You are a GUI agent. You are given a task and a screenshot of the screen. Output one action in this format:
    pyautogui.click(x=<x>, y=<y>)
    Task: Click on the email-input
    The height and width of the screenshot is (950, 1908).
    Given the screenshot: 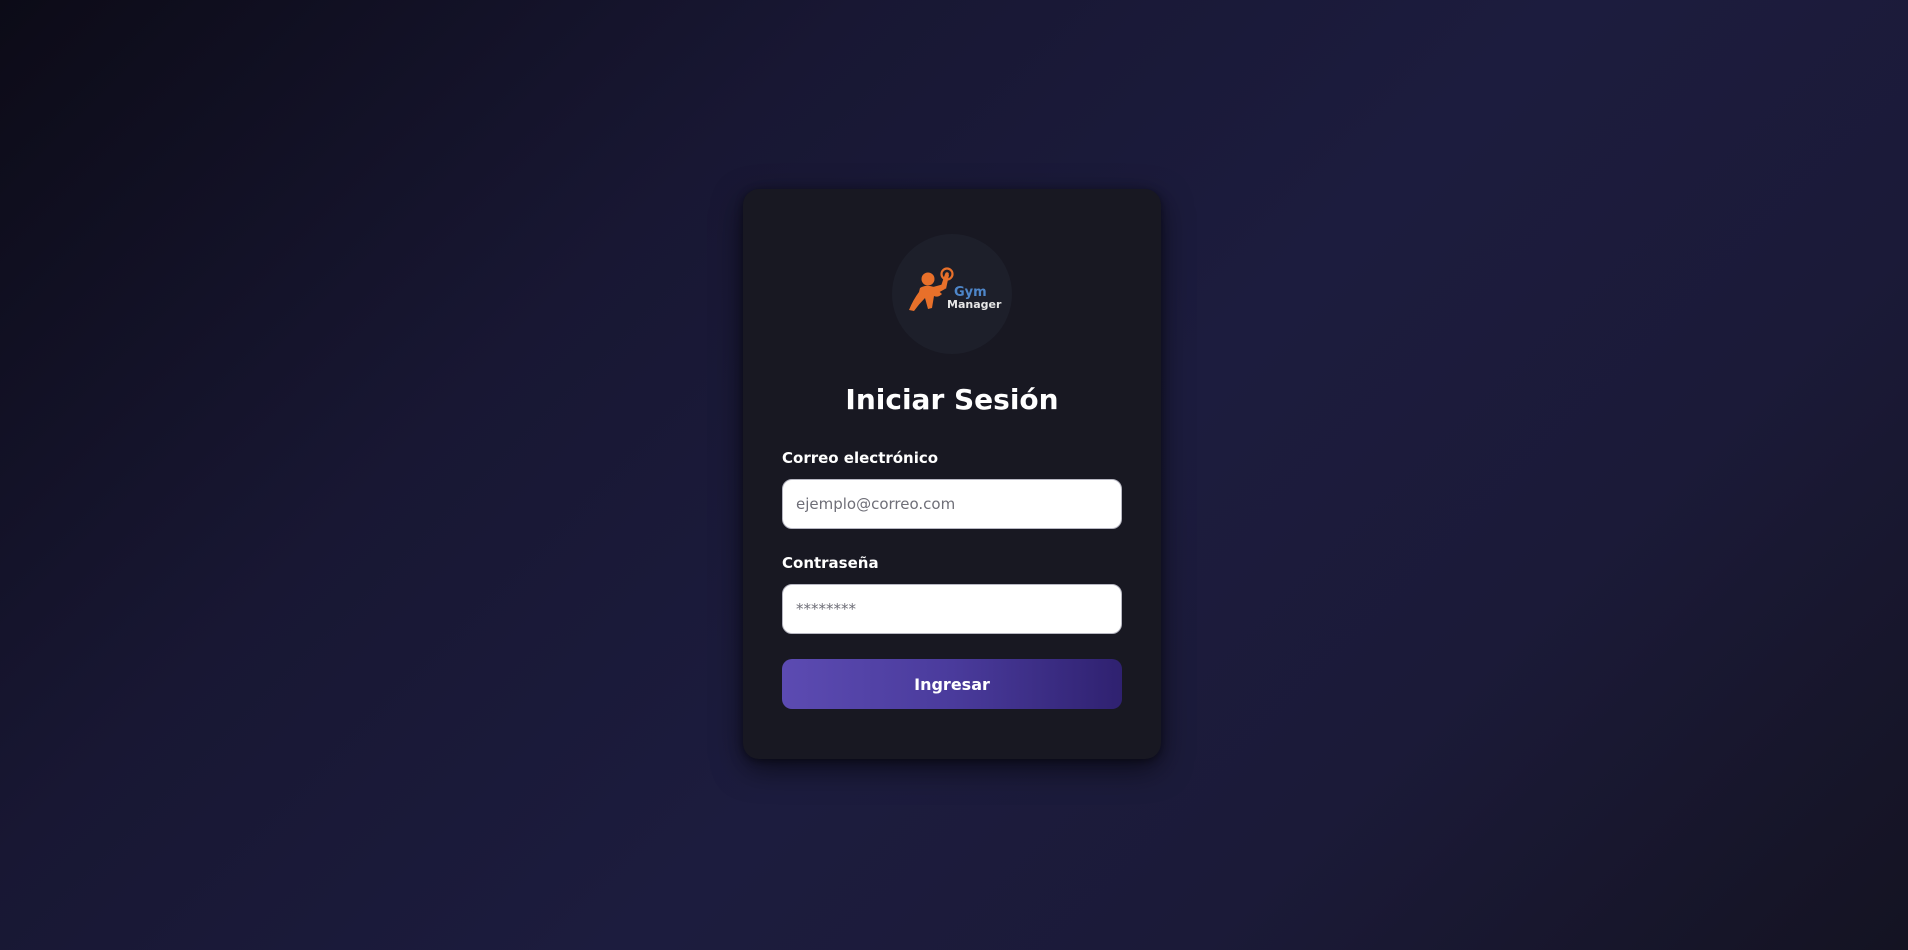 What is the action you would take?
    pyautogui.click(x=952, y=504)
    